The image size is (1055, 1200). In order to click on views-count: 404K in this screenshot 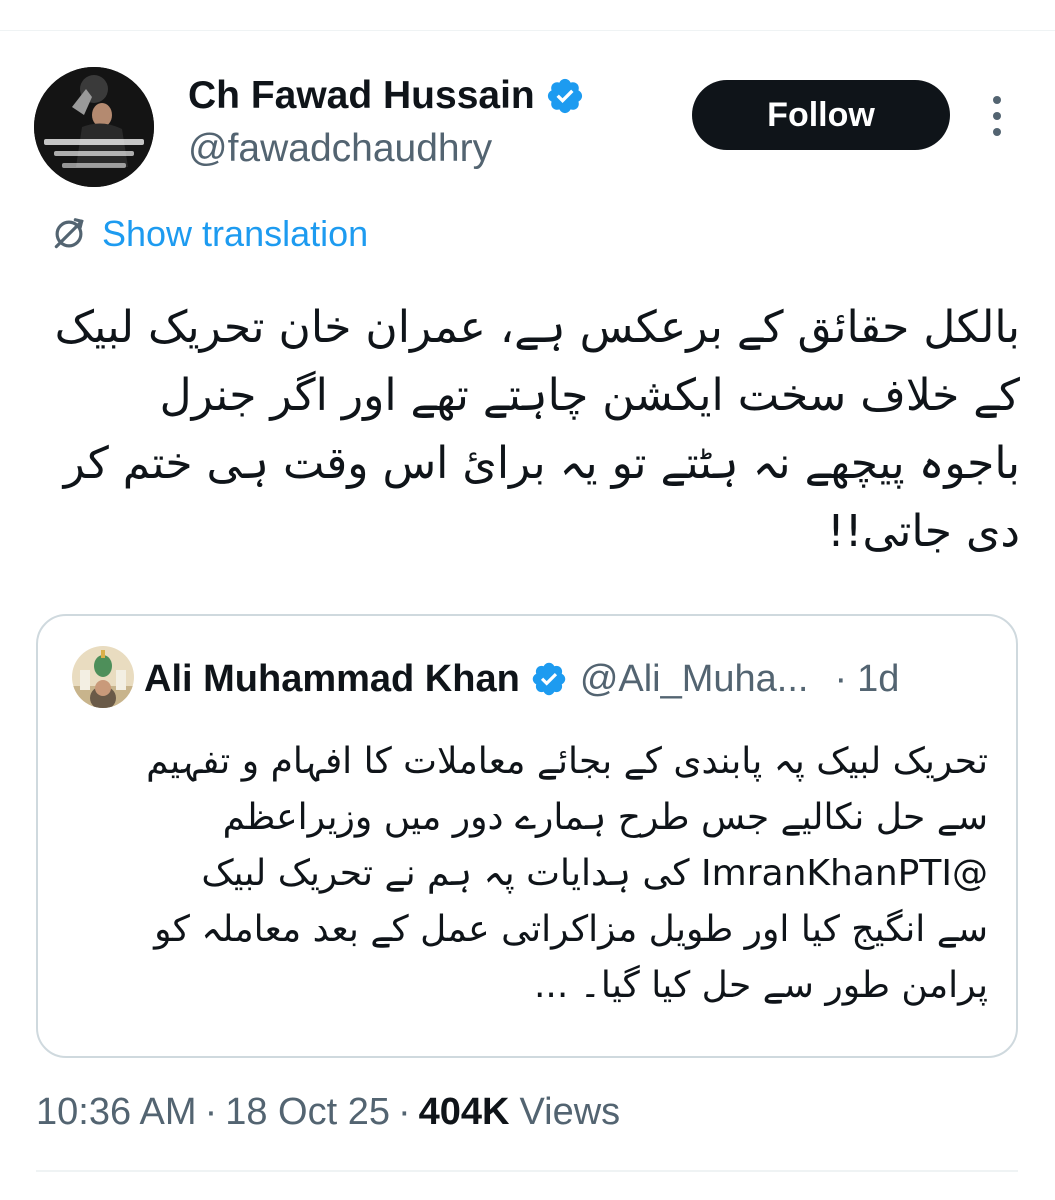, I will do `click(464, 1112)`.